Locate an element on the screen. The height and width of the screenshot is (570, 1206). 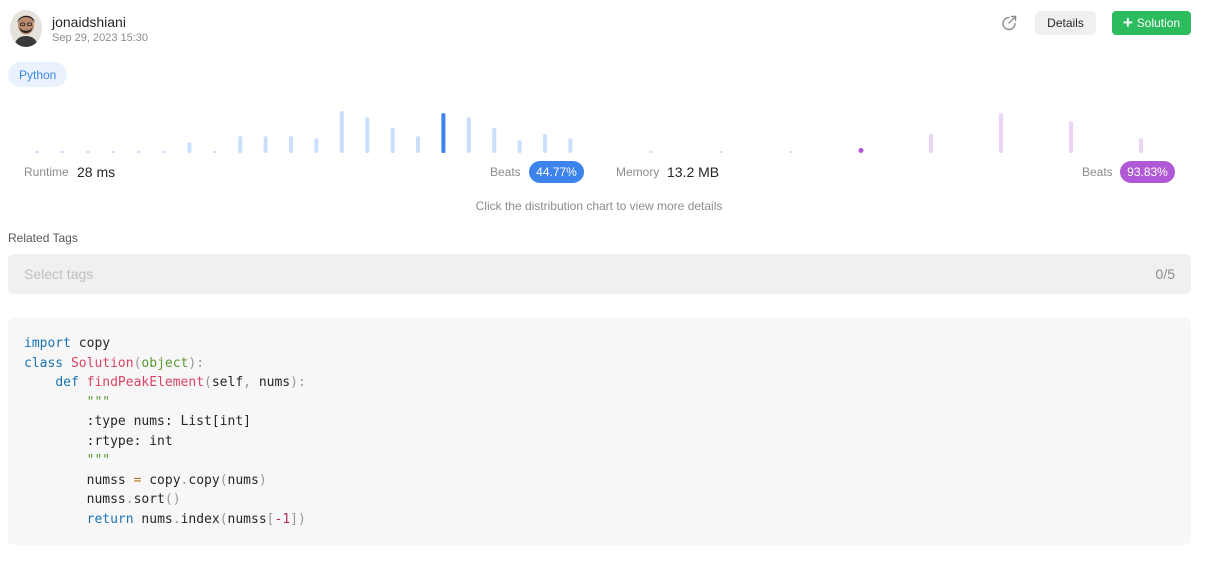
runtime-label: Runtime is located at coordinates (46, 172).